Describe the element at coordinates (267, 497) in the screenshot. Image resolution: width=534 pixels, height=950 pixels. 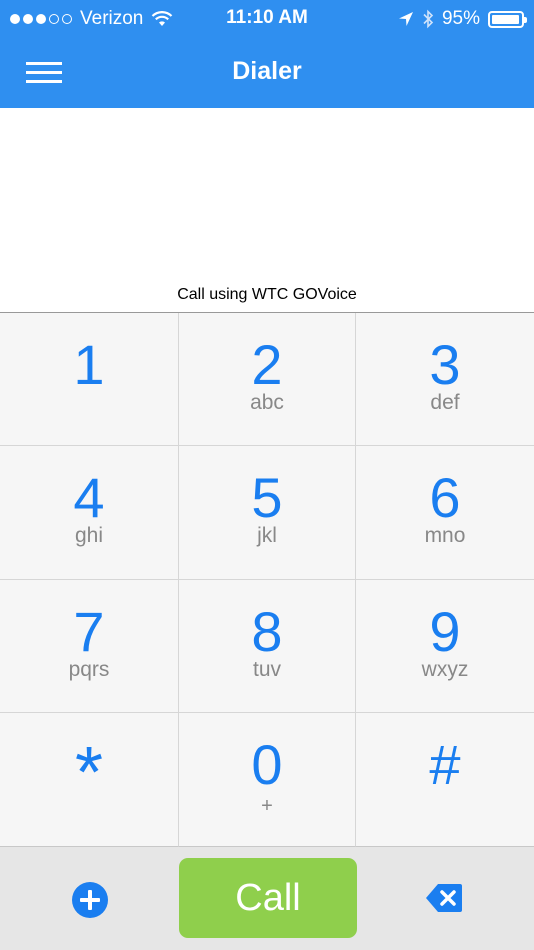
I see `key-digit: 5` at that location.